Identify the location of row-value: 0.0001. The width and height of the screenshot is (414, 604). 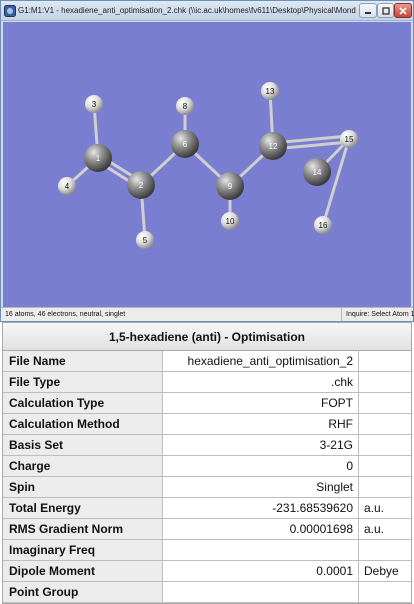
(261, 571).